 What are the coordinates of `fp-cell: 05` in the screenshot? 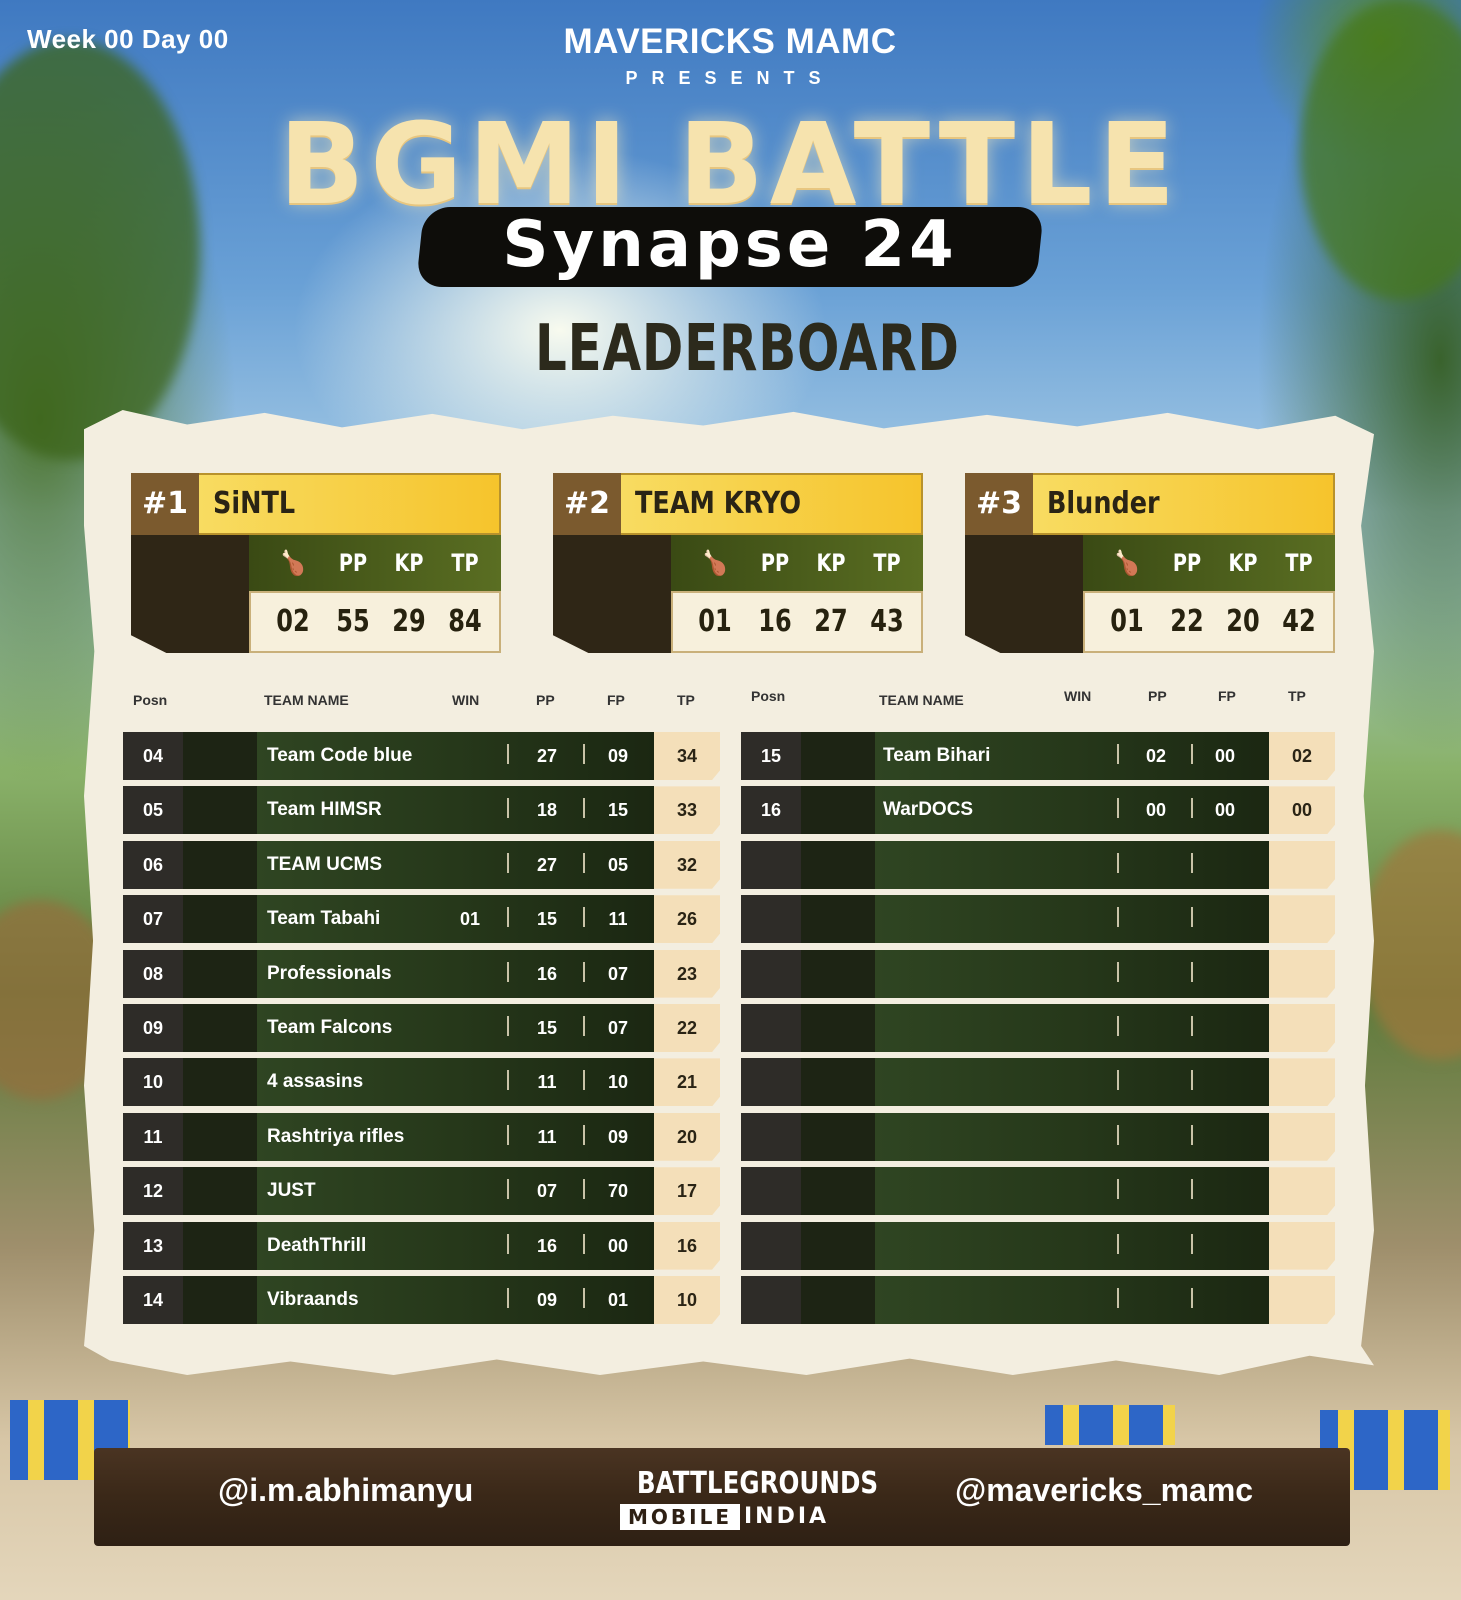 It's located at (618, 864).